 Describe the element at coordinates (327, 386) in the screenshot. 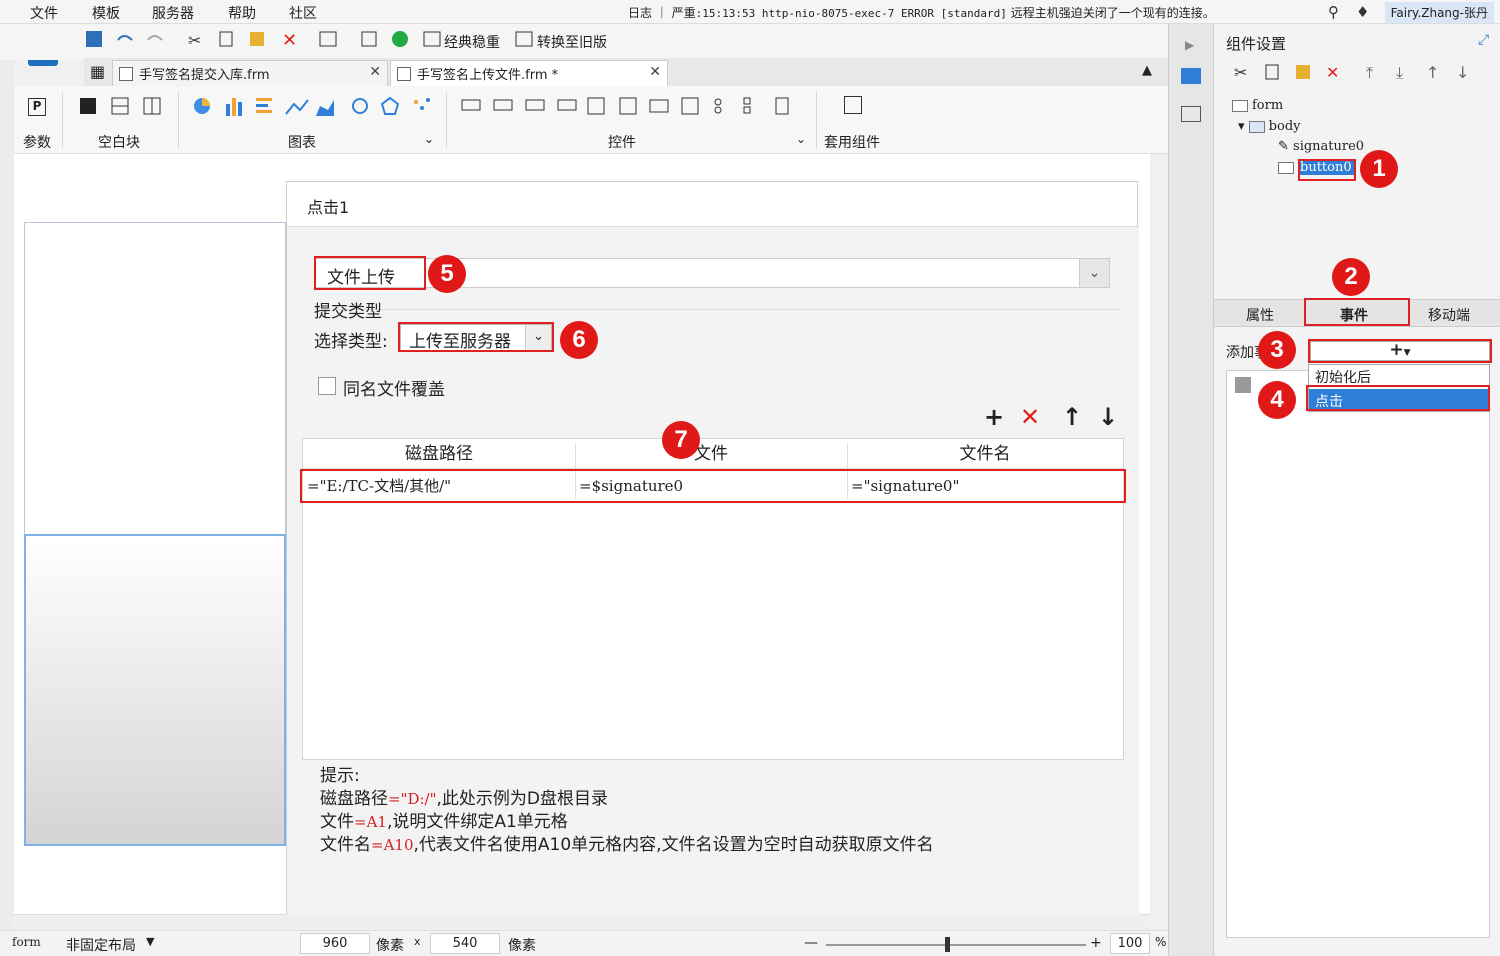

I see `overwrite-checkbox` at that location.